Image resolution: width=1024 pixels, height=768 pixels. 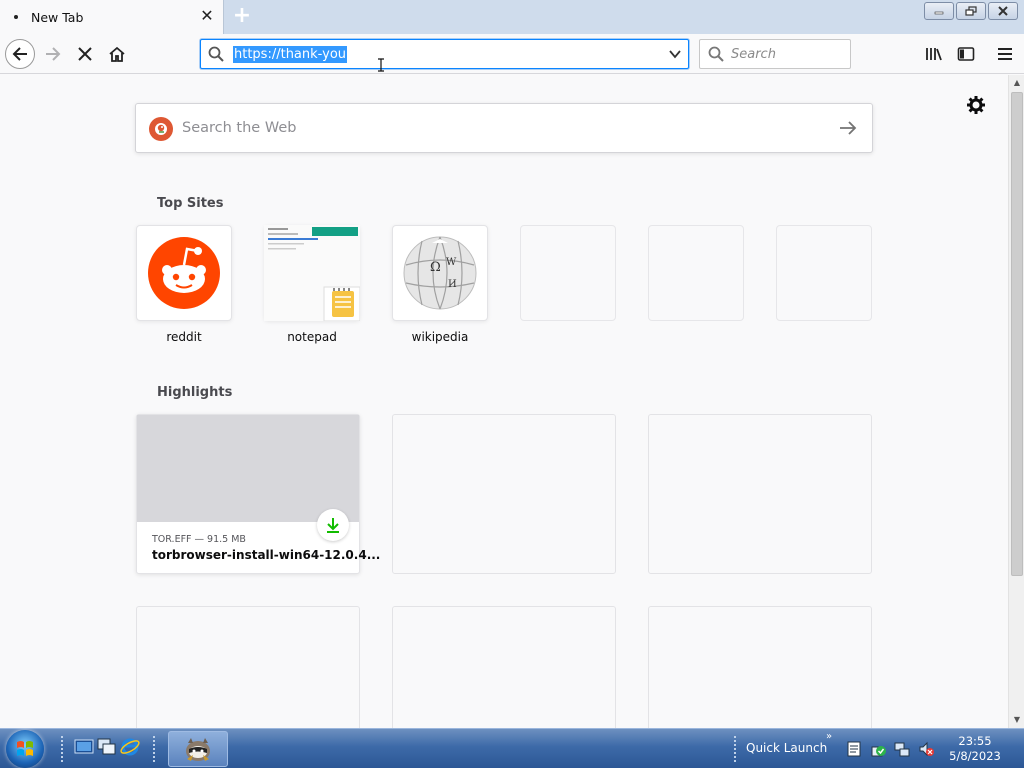 I want to click on svg-text: W, so click(x=451, y=262).